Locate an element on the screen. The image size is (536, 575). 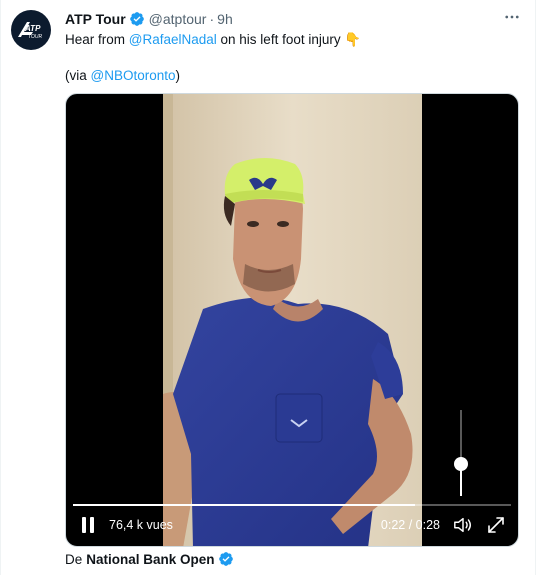
tweet-text-line-2: (via @NBOtoronto) is located at coordinates (122, 75).